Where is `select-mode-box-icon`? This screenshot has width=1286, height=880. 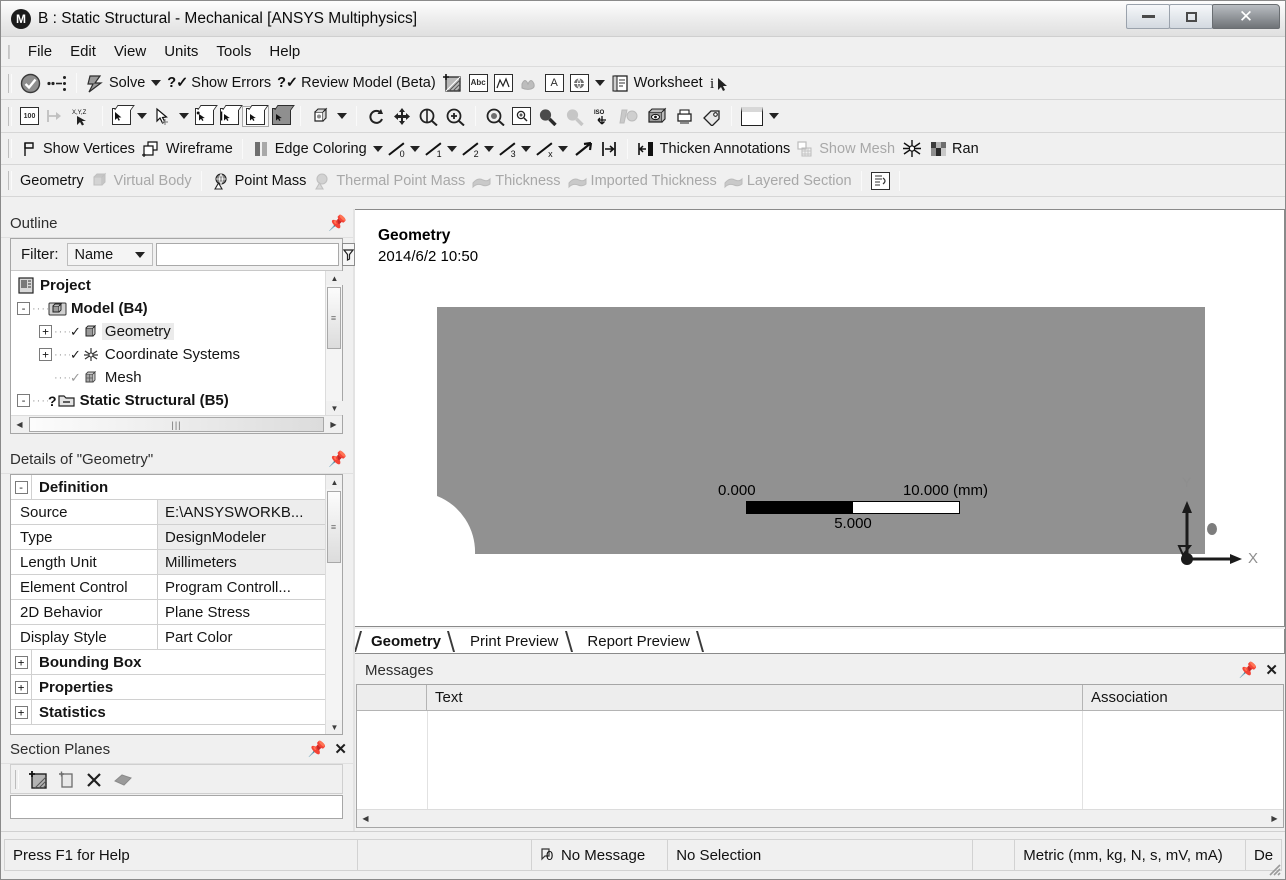 select-mode-box-icon is located at coordinates (121, 116).